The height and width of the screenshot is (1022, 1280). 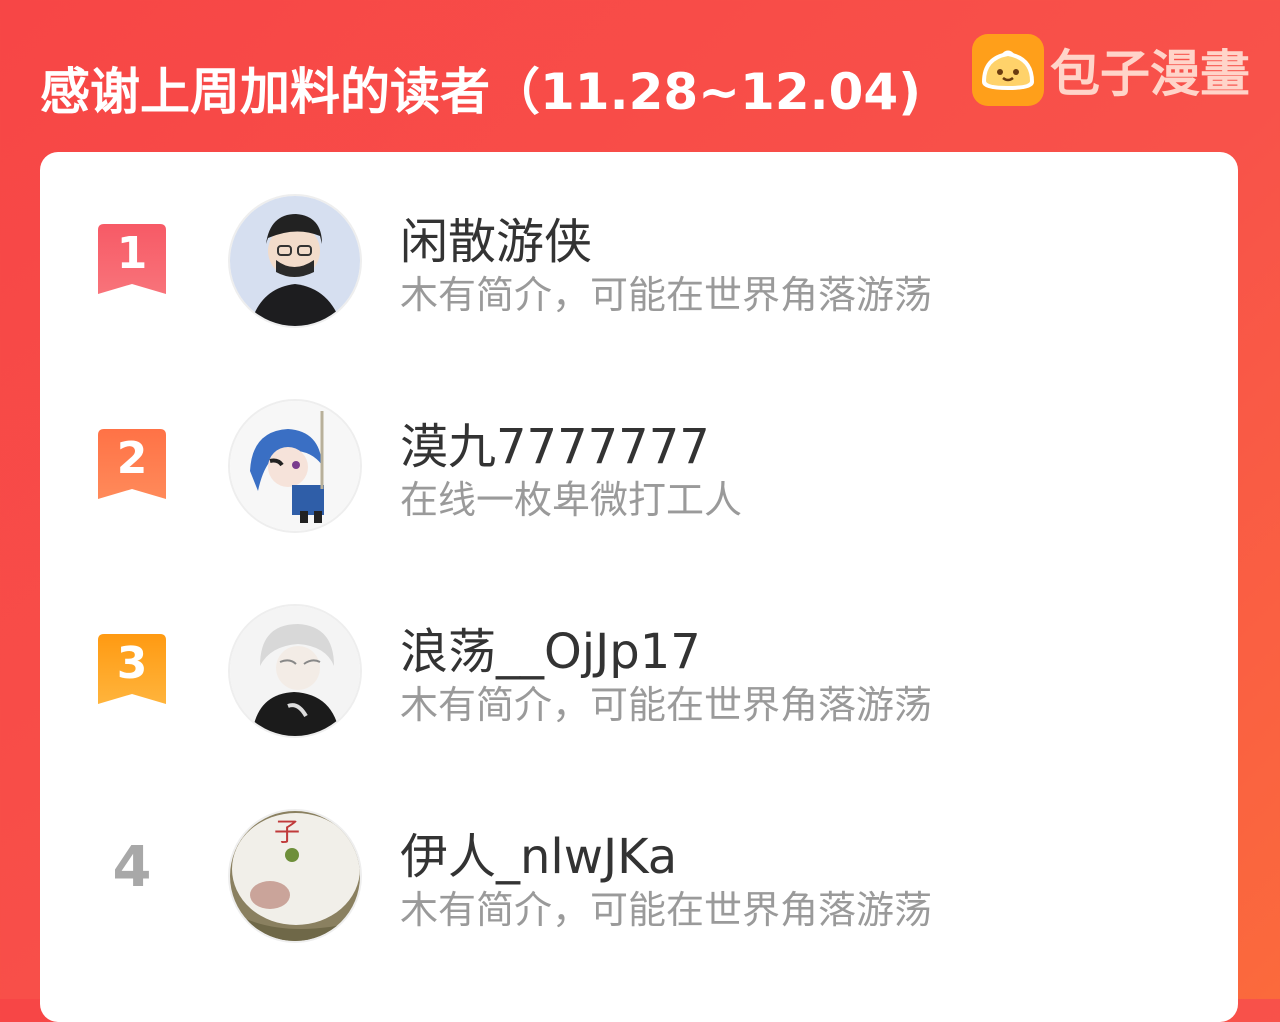 What do you see at coordinates (496, 242) in the screenshot?
I see `username: 闲散游侠` at bounding box center [496, 242].